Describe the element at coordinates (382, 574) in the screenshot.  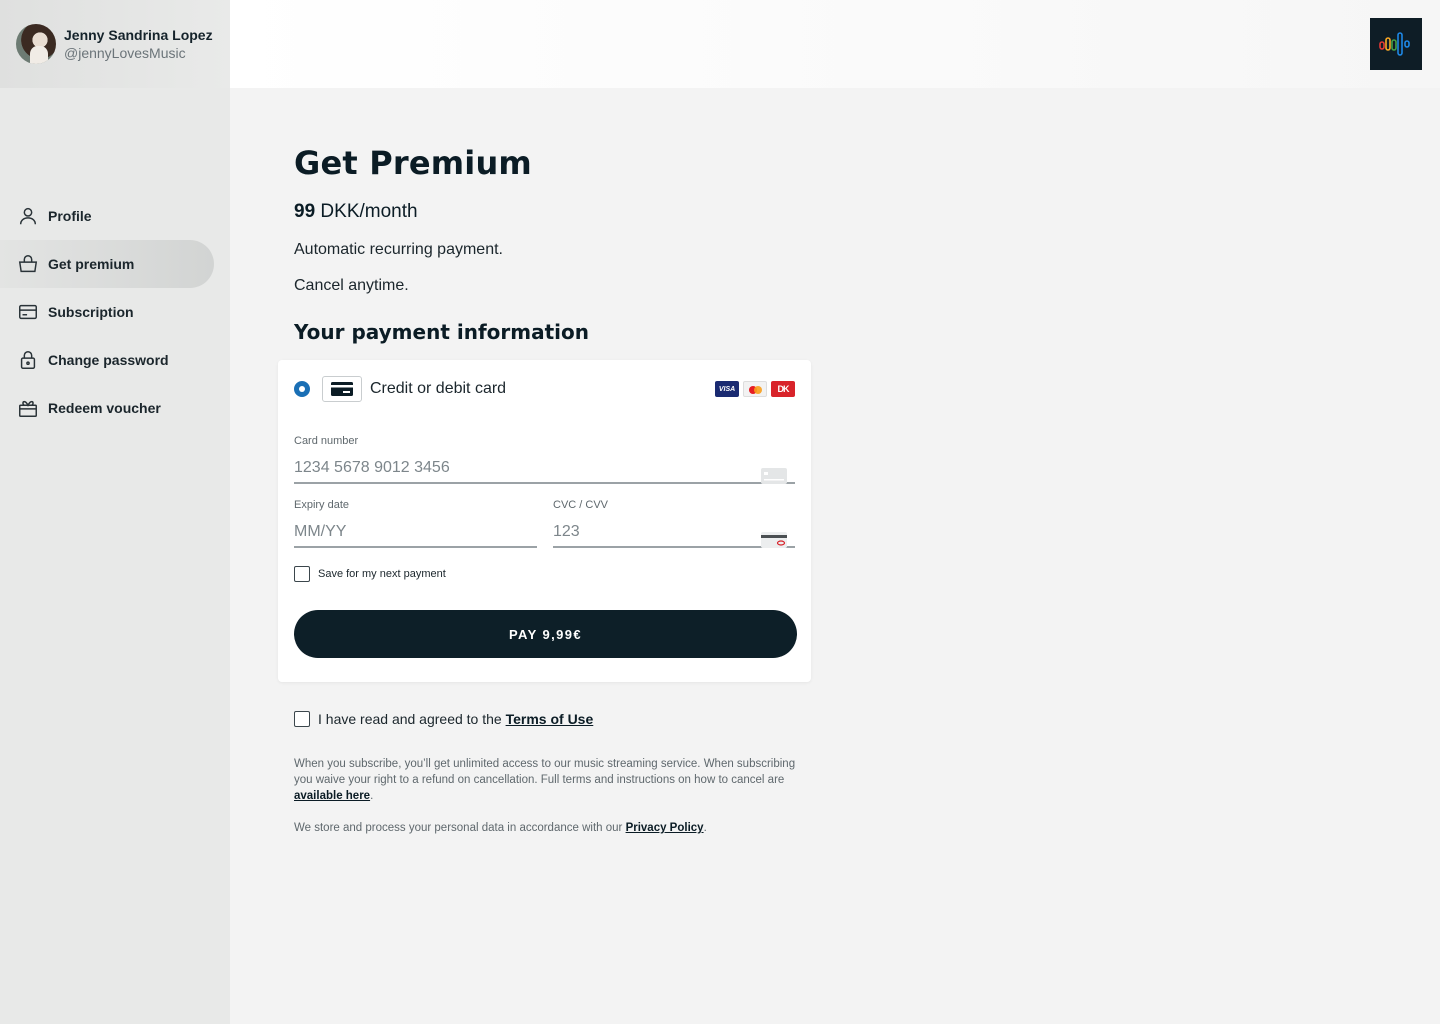
I see `save-card-label: Save for my next payment` at that location.